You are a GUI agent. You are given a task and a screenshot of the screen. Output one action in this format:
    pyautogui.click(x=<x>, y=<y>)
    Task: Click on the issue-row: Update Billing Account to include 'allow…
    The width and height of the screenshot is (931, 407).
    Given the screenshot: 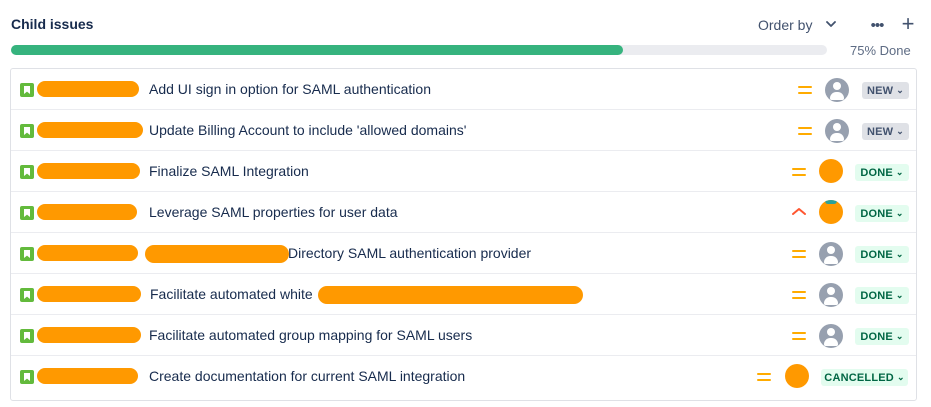 What is the action you would take?
    pyautogui.click(x=463, y=130)
    